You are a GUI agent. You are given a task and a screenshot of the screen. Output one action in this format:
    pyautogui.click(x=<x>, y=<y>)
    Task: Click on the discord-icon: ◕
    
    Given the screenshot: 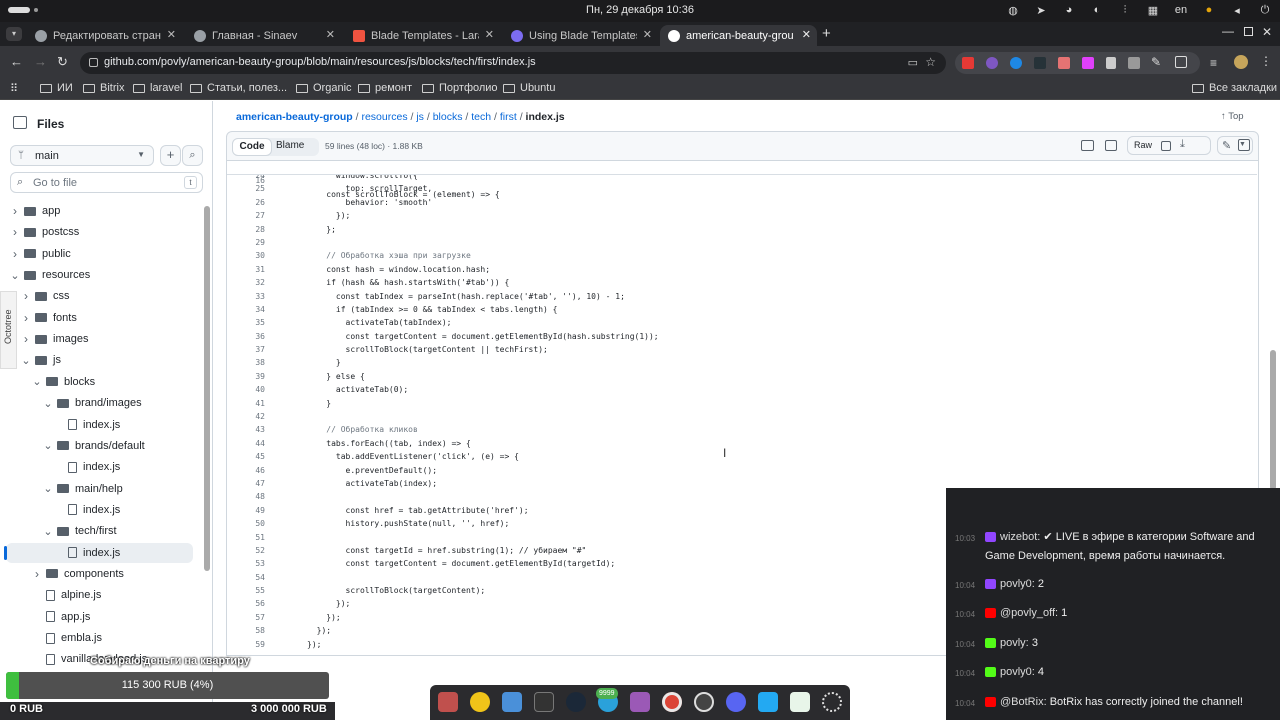 What is the action you would take?
    pyautogui.click(x=1069, y=10)
    